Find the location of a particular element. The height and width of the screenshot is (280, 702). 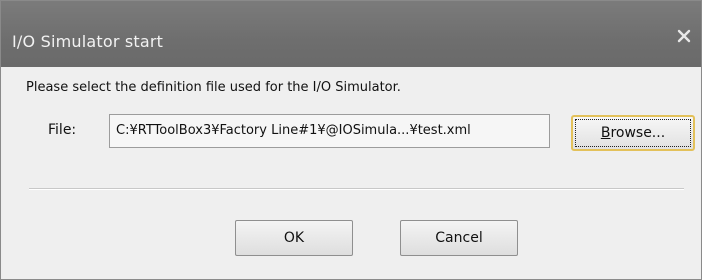

dialog-title: I/O Simulator start is located at coordinates (88, 41).